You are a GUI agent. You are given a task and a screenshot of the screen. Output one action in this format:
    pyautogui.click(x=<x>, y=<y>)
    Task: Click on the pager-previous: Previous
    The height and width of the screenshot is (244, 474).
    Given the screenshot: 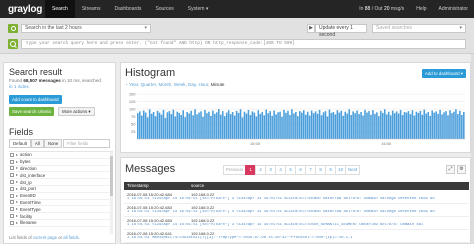 What is the action you would take?
    pyautogui.click(x=235, y=170)
    